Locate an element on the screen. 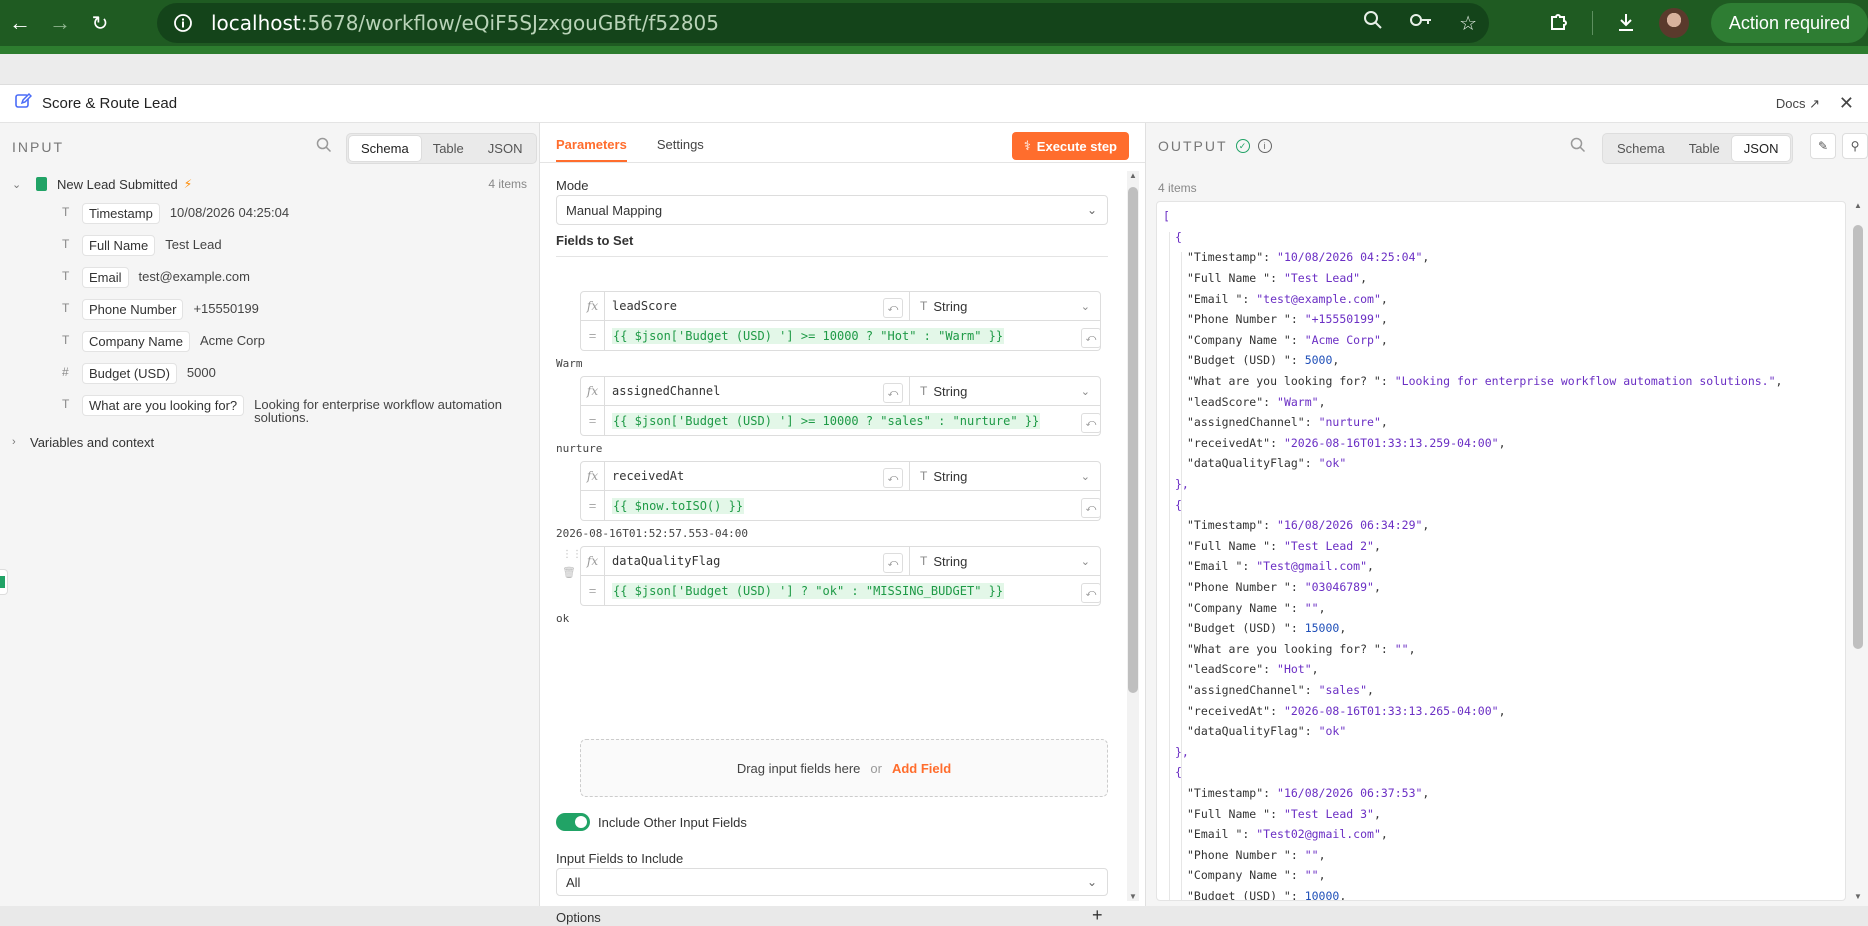 The image size is (1868, 926). execute-step-button: ⚕ Execute step is located at coordinates (1070, 146).